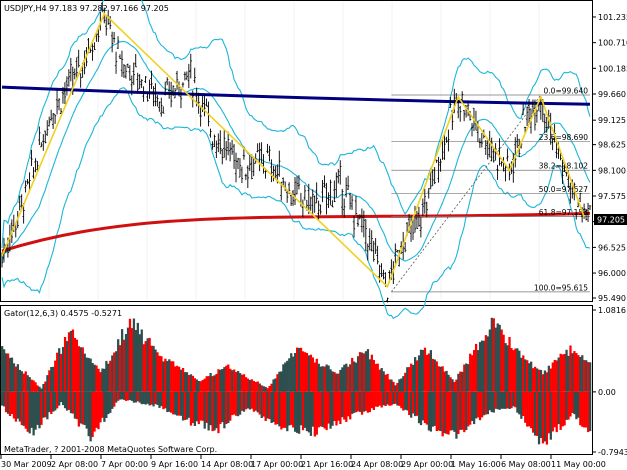 Image resolution: width=627 pixels, height=470 pixels. What do you see at coordinates (612, 17) in the screenshot?
I see `price-tick-label: 101.235` at bounding box center [612, 17].